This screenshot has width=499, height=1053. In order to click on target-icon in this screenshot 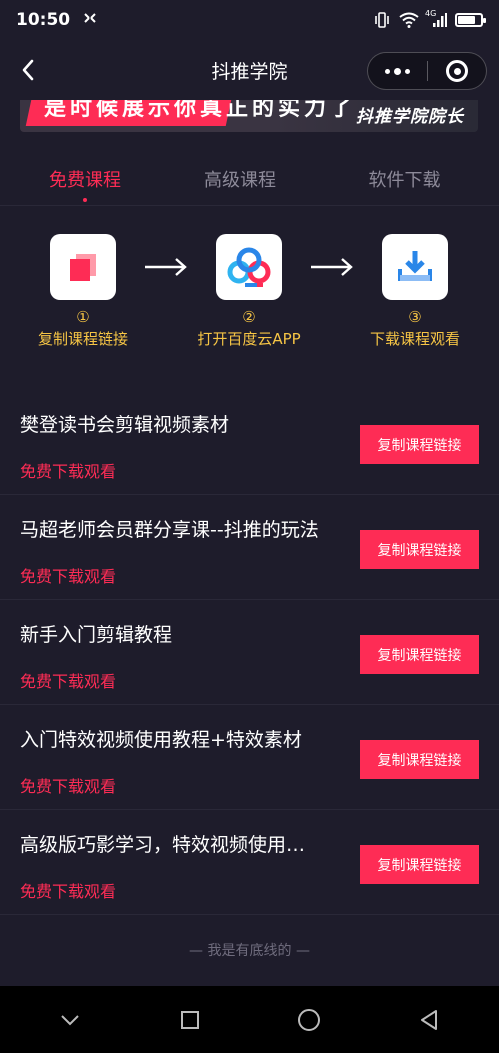, I will do `click(457, 71)`.